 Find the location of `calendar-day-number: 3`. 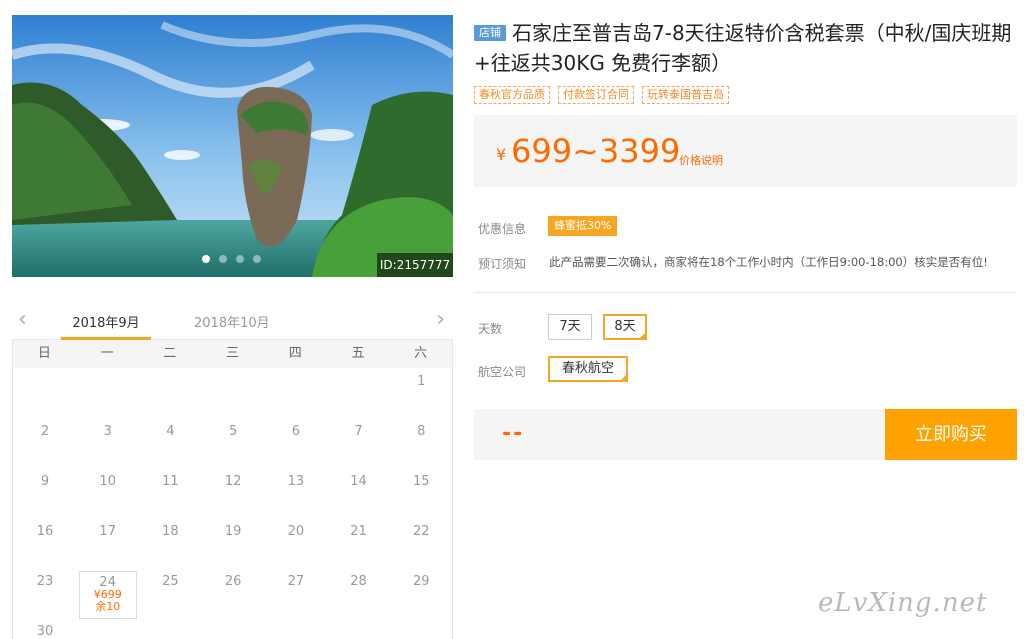

calendar-day-number: 3 is located at coordinates (107, 431).